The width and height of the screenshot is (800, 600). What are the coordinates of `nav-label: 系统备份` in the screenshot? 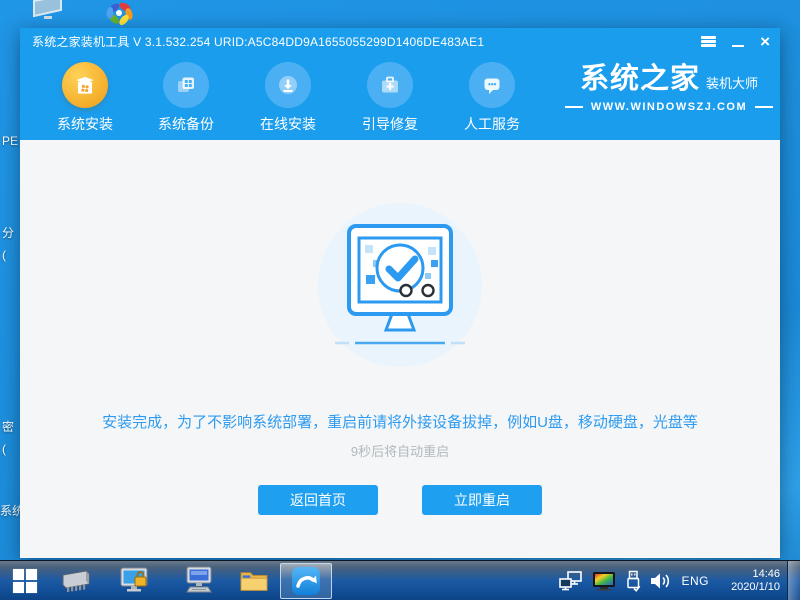 It's located at (186, 124).